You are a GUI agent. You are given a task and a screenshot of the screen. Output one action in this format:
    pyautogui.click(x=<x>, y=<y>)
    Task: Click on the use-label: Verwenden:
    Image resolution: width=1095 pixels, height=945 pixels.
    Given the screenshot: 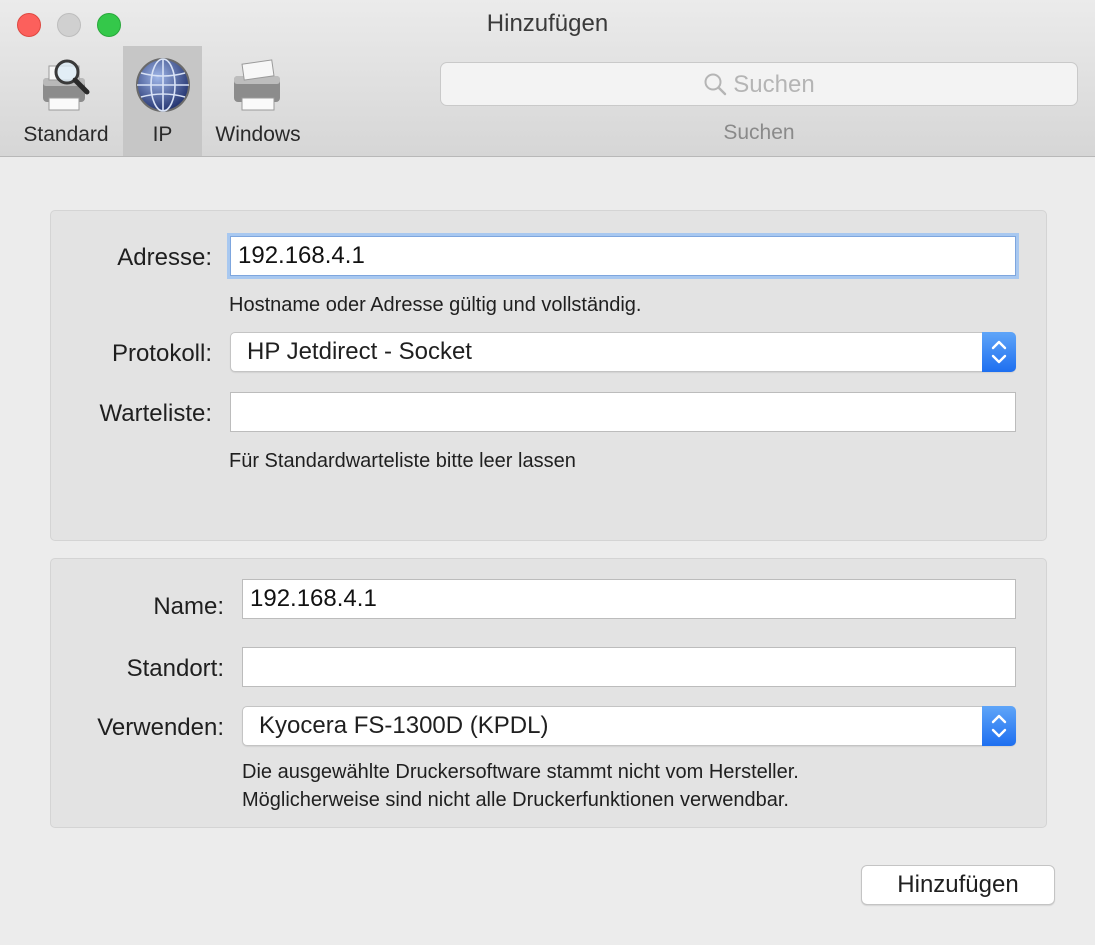 What is the action you would take?
    pyautogui.click(x=160, y=727)
    